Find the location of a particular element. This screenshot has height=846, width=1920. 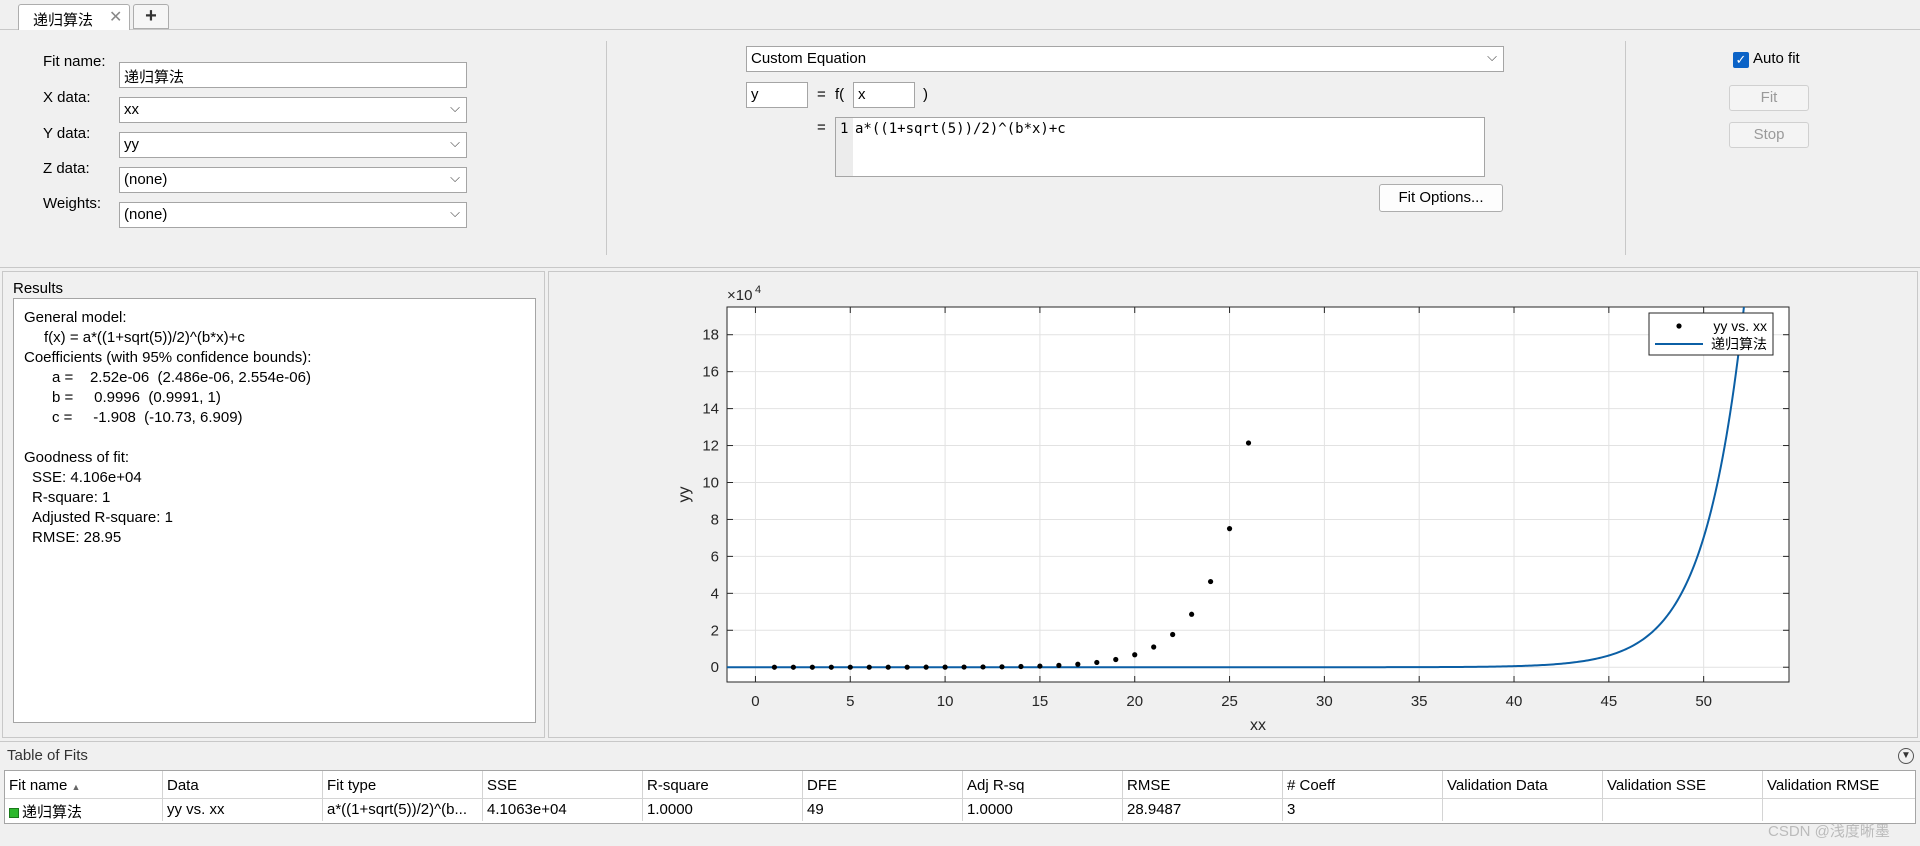

weights-select: (none) ⌵ is located at coordinates (293, 215).